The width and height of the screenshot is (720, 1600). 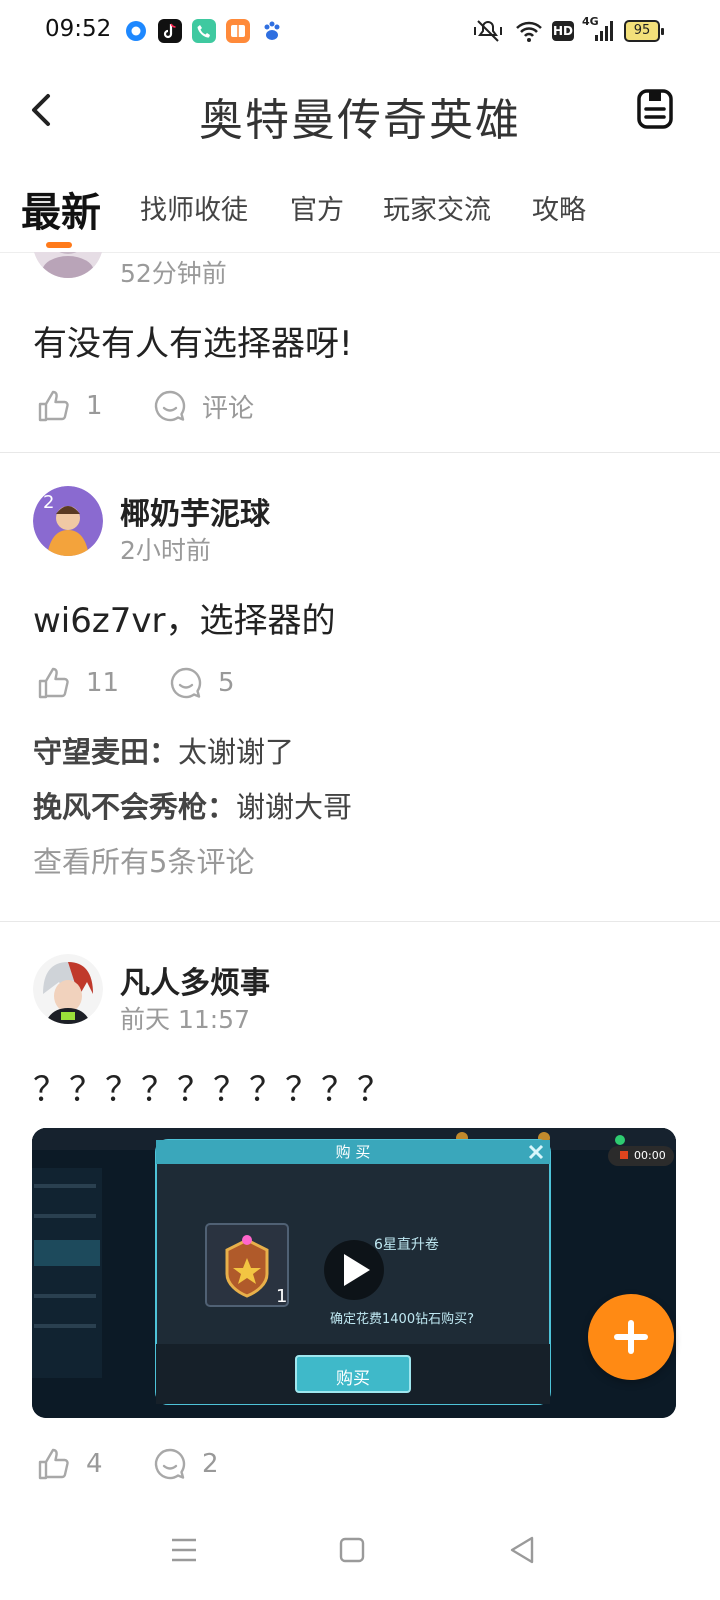 I want to click on comment-text: 太谢谢了, so click(x=236, y=752).